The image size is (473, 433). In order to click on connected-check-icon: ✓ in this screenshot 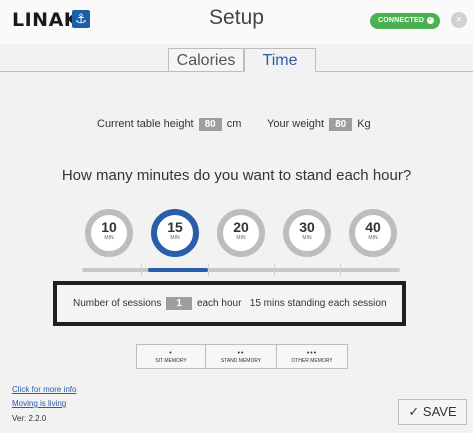, I will do `click(431, 20)`.